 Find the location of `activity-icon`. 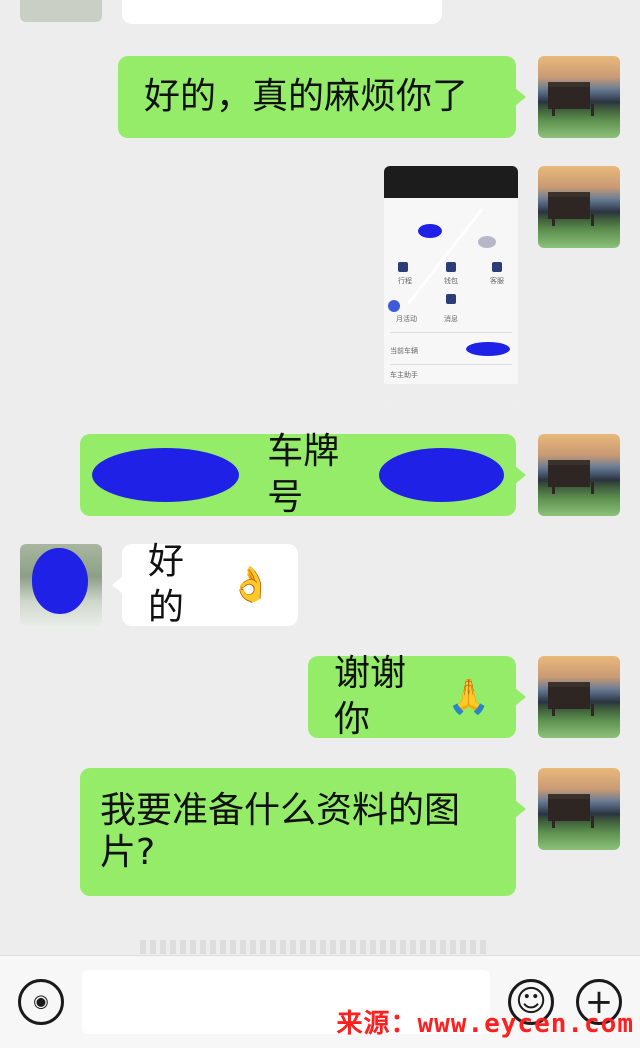

activity-icon is located at coordinates (394, 306).